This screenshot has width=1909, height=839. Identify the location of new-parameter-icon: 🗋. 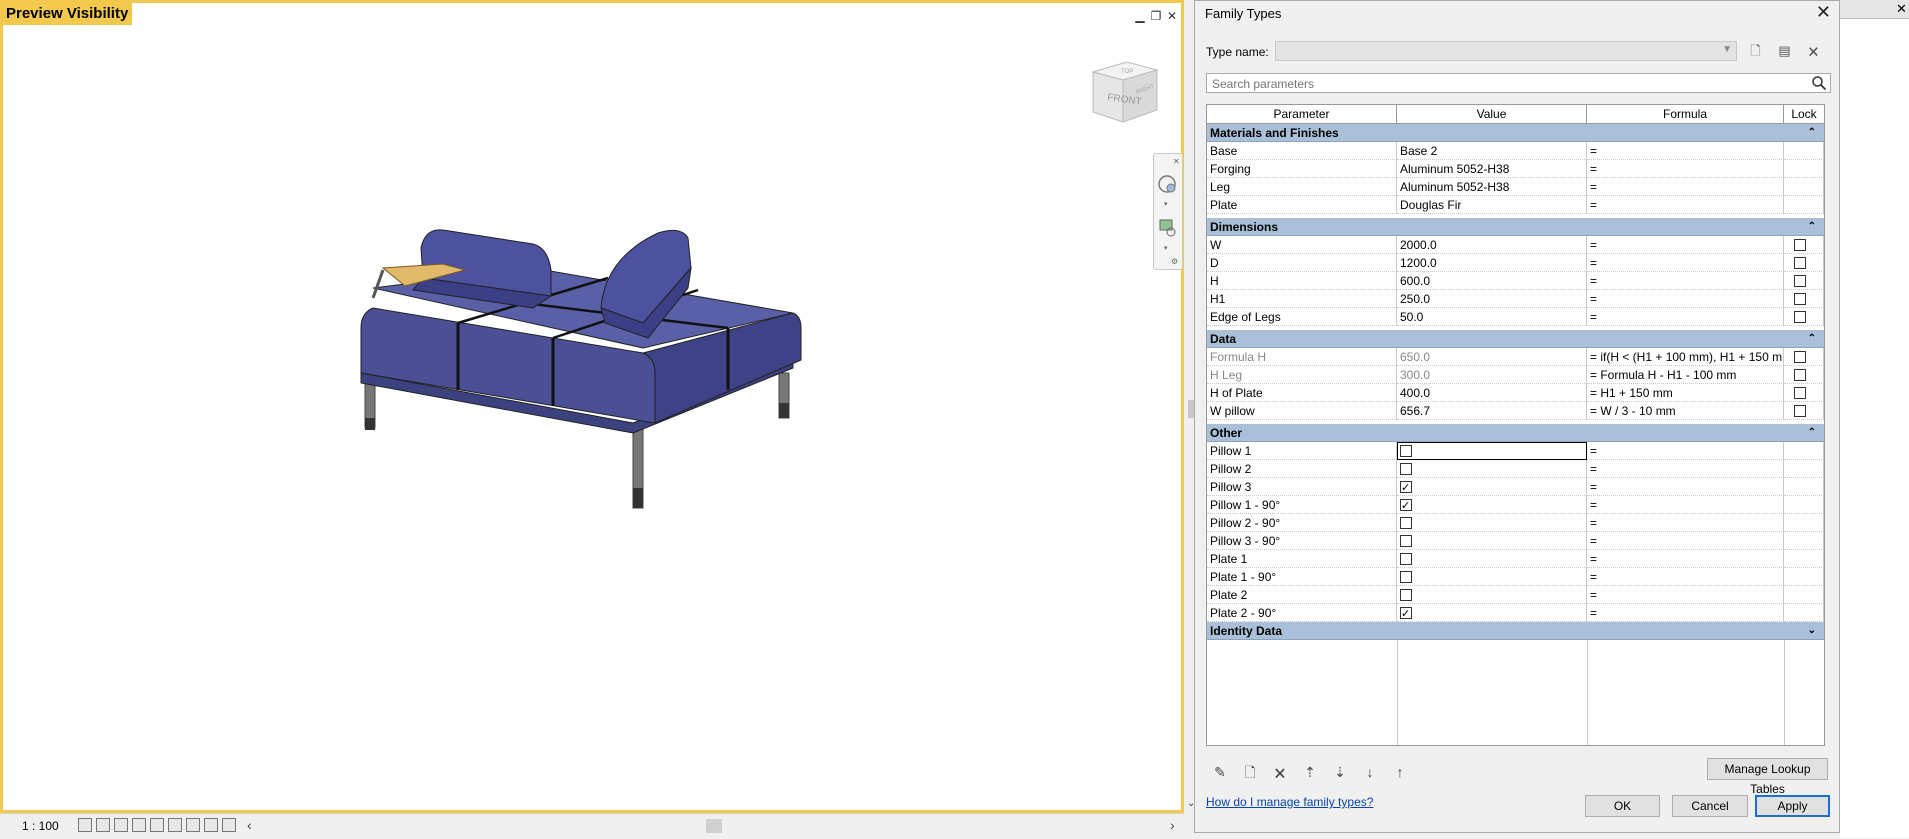
(1250, 772).